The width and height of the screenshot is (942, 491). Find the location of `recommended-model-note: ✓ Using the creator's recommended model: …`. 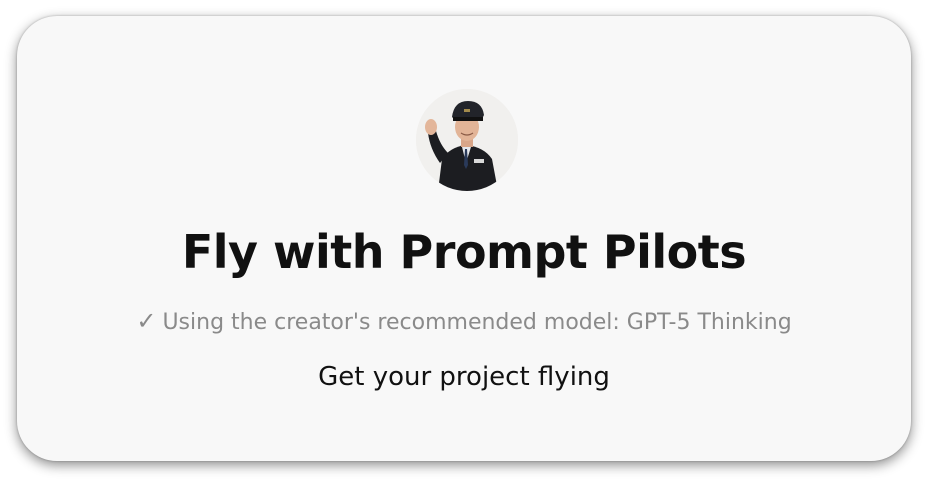

recommended-model-note: ✓ Using the creator's recommended model: … is located at coordinates (464, 322).